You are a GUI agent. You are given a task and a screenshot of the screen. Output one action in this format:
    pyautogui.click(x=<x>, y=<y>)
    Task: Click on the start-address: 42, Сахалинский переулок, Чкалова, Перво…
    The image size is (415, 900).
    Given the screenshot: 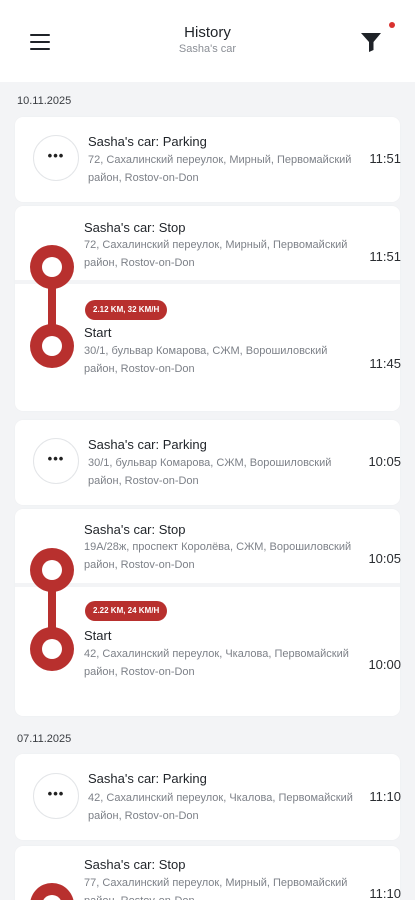 What is the action you would take?
    pyautogui.click(x=216, y=663)
    